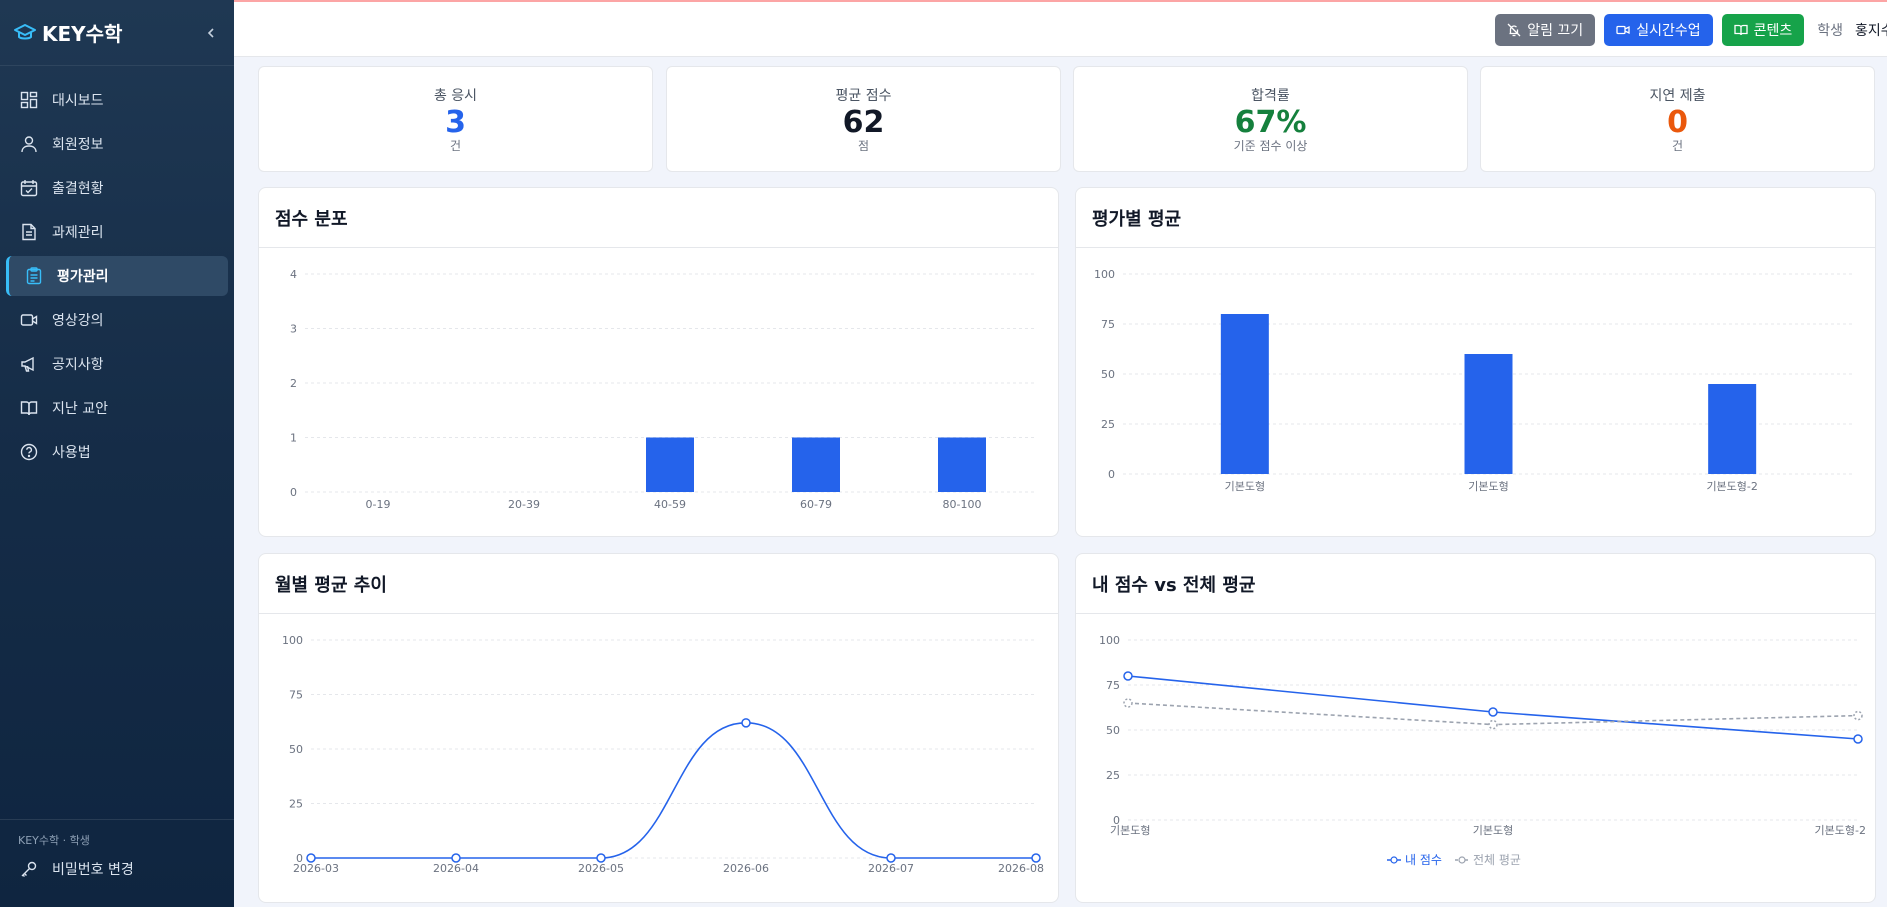 Image resolution: width=1887 pixels, height=907 pixels. I want to click on y-tick-label: 2, so click(293, 383).